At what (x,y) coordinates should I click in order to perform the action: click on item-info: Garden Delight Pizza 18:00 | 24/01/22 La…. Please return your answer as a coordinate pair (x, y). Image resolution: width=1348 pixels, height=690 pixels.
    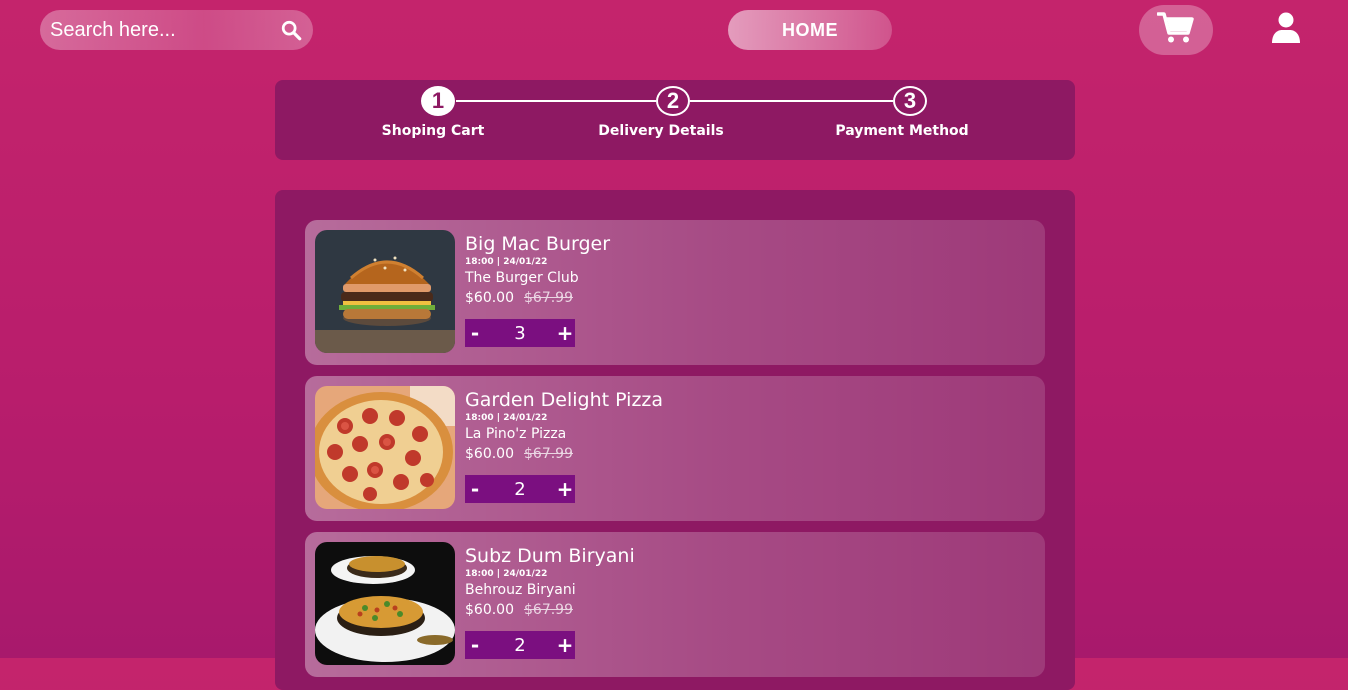
    Looking at the image, I should click on (564, 426).